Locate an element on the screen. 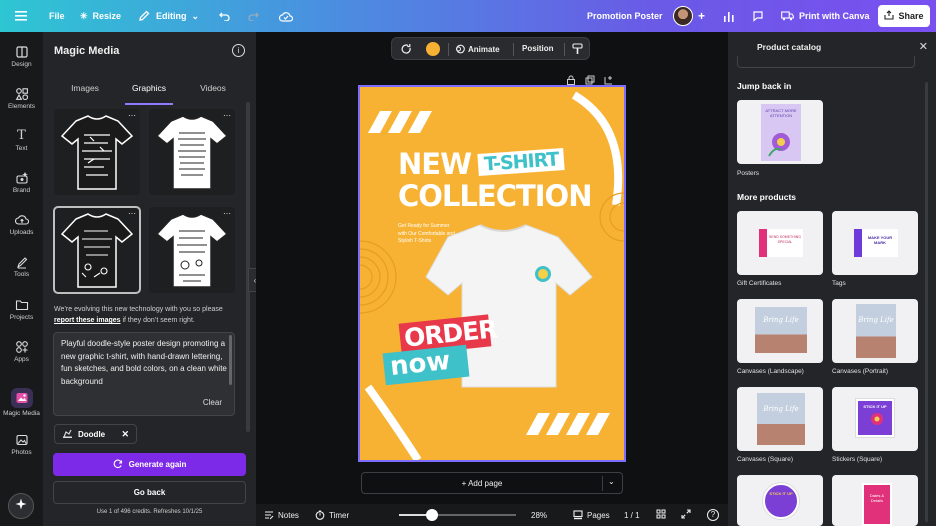 The width and height of the screenshot is (936, 526). cloud-save-button is located at coordinates (286, 16).